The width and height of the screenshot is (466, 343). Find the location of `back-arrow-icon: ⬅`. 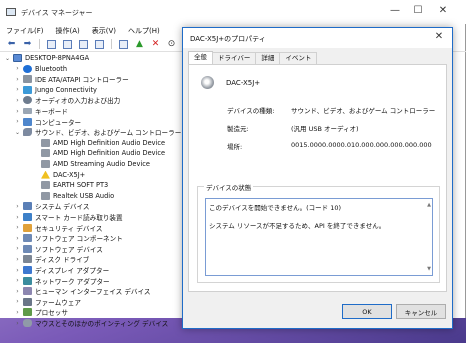

back-arrow-icon: ⬅ is located at coordinates (11, 44).